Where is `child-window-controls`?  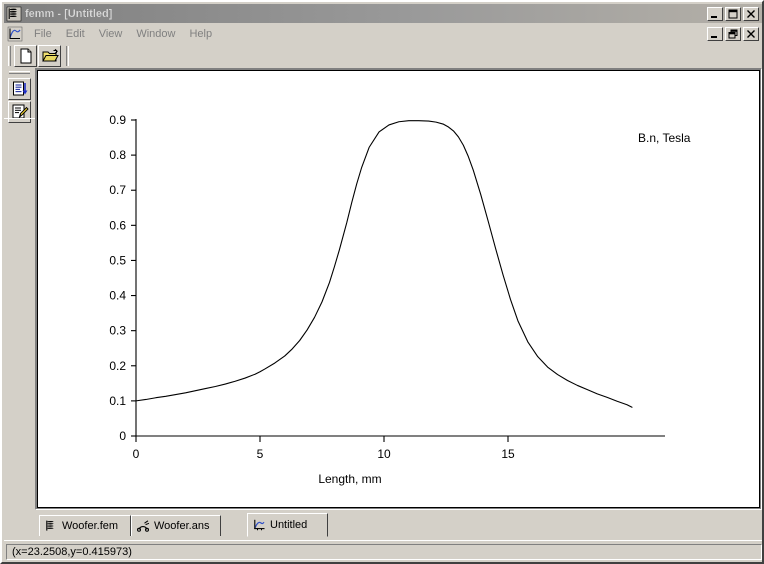 child-window-controls is located at coordinates (733, 33).